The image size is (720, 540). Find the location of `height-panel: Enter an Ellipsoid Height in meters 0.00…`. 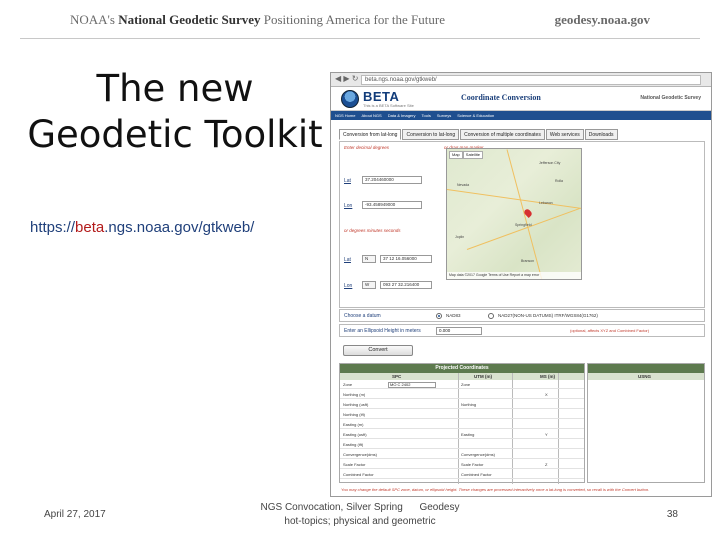

height-panel: Enter an Ellipsoid Height in meters 0.00… is located at coordinates (522, 330).